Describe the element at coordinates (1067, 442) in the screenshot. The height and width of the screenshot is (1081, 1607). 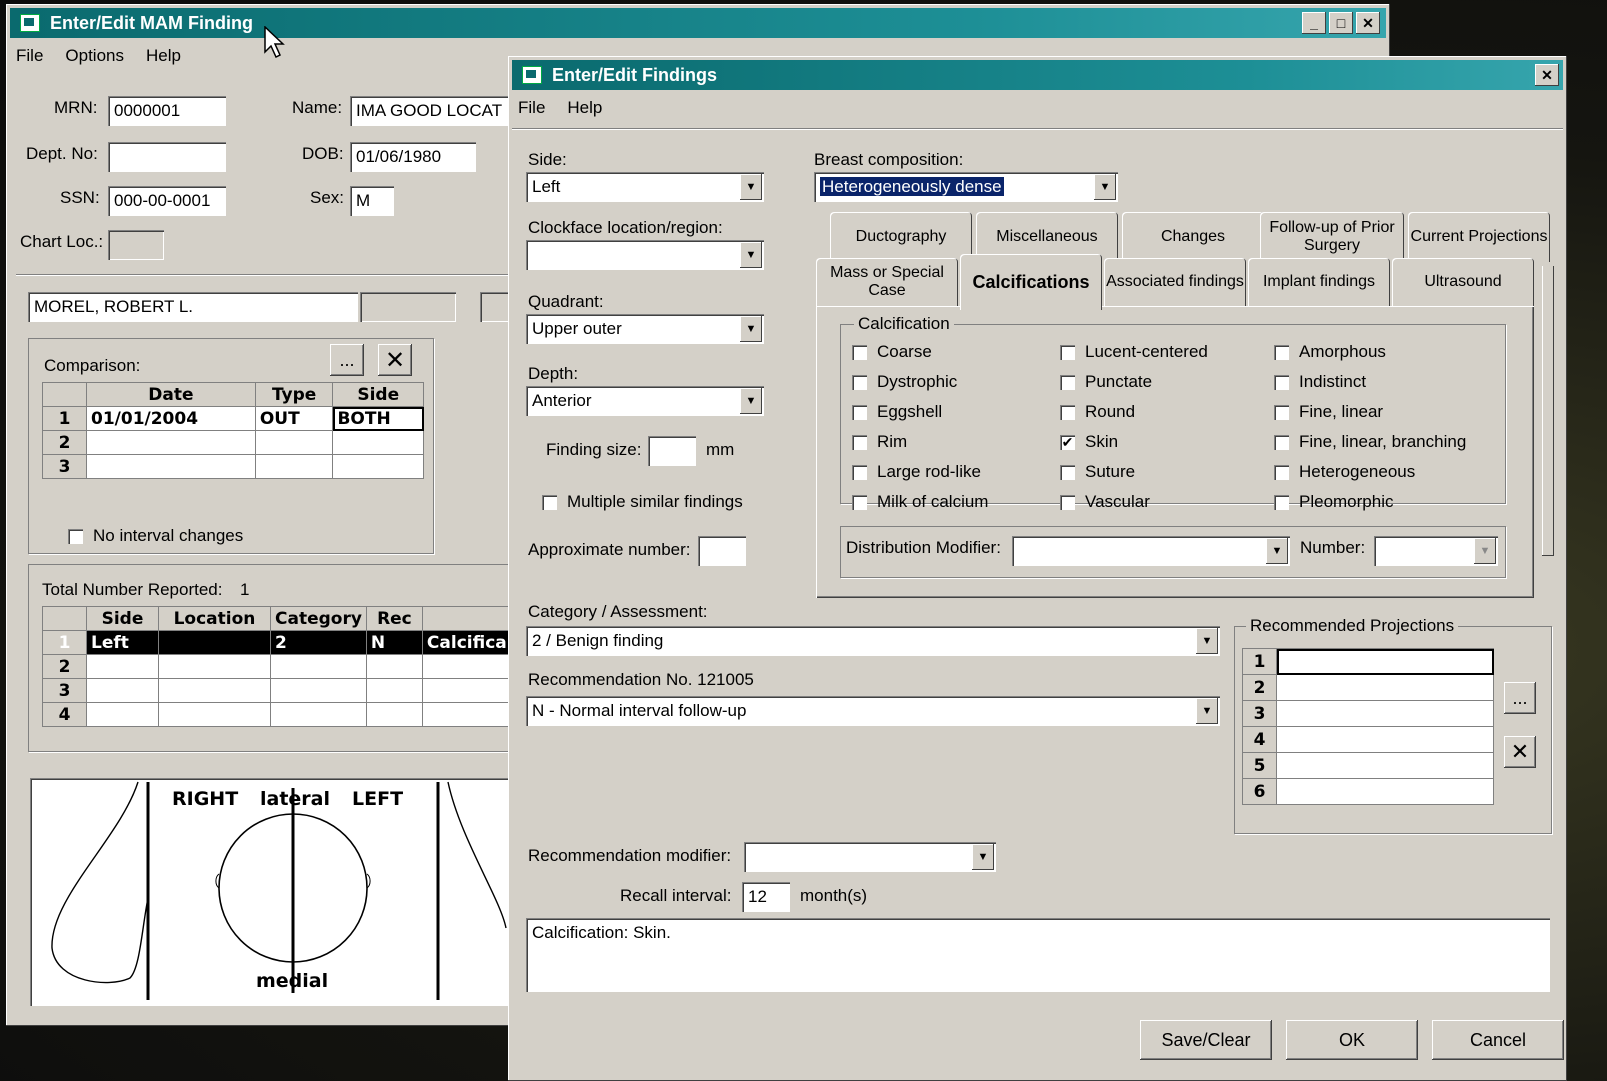
I see `checkbox-box: ✔` at that location.